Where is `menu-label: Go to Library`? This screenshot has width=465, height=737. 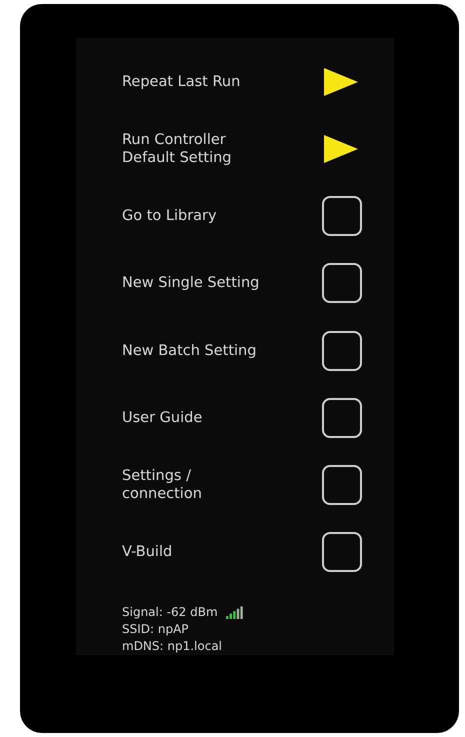
menu-label: Go to Library is located at coordinates (169, 216).